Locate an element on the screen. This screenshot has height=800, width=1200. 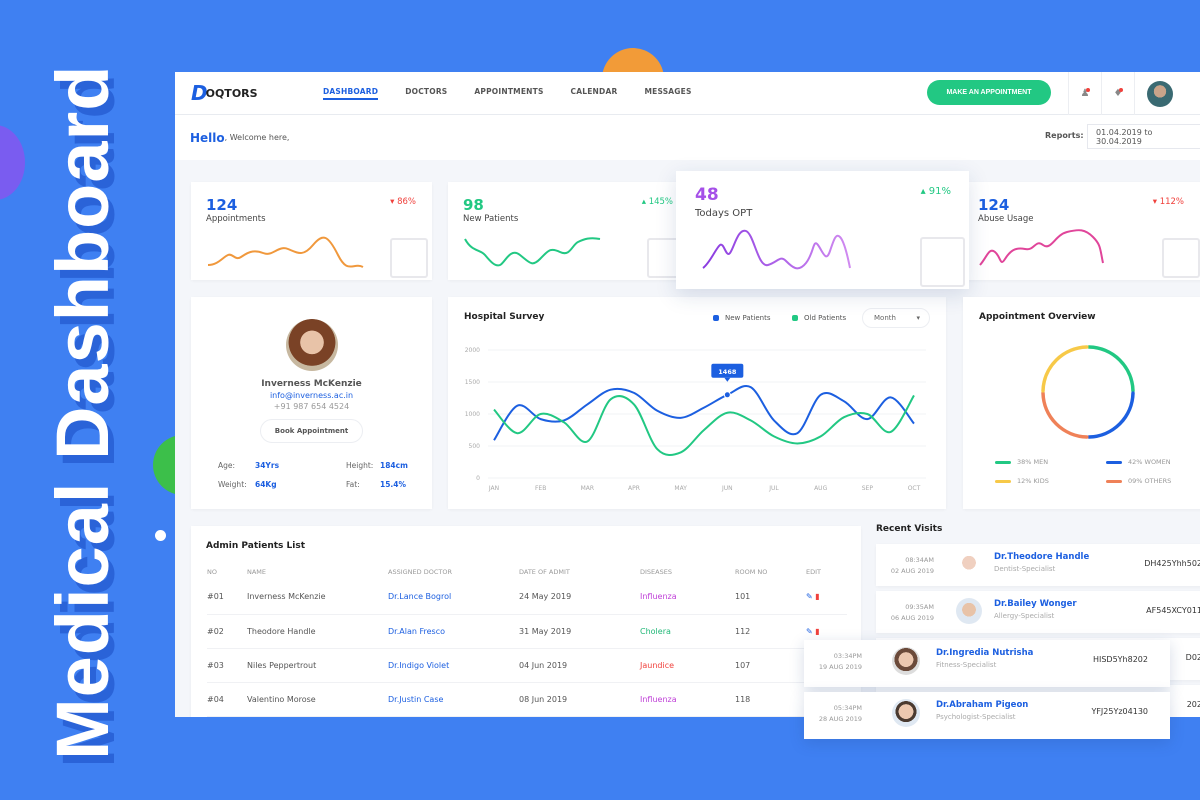
cell-doctor: Dr.Lance Bogrol is located at coordinates (453, 597).